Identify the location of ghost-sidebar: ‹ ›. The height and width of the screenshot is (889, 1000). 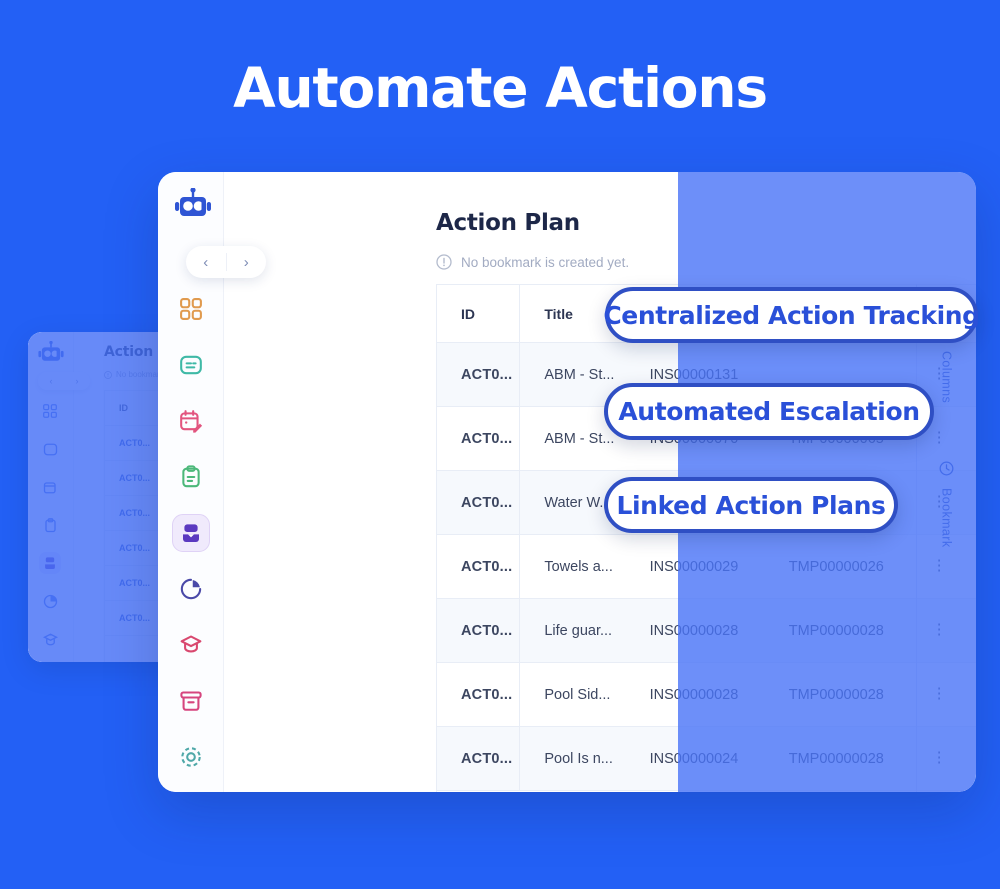
(59, 497).